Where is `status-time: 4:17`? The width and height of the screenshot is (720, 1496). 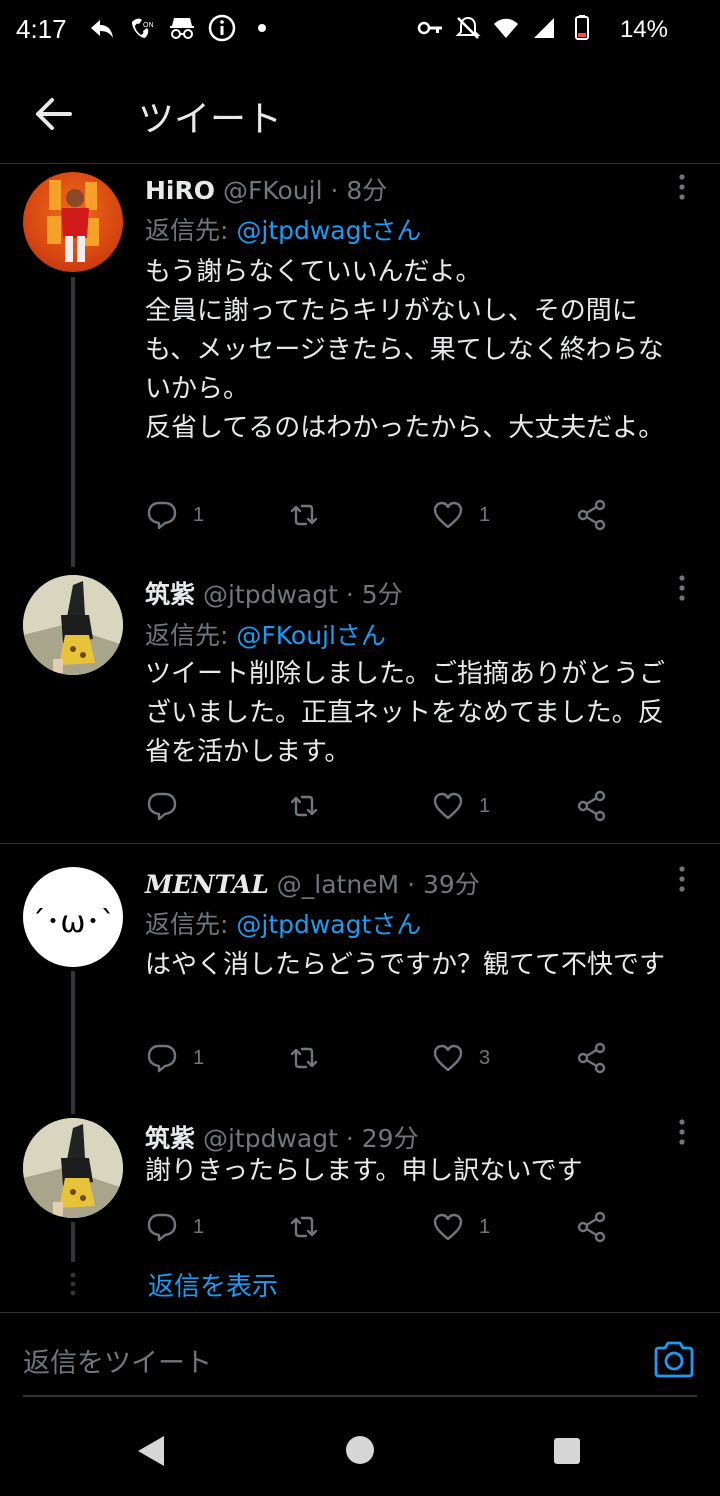
status-time: 4:17 is located at coordinates (41, 29).